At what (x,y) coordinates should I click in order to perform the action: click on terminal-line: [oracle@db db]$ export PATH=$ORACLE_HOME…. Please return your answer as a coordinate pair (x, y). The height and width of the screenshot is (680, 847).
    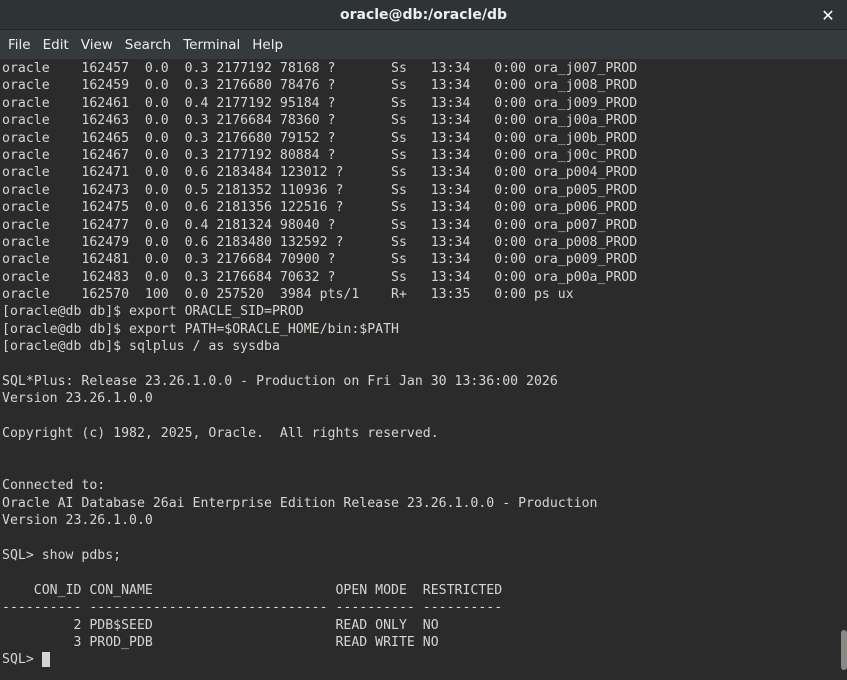
    Looking at the image, I should click on (200, 329).